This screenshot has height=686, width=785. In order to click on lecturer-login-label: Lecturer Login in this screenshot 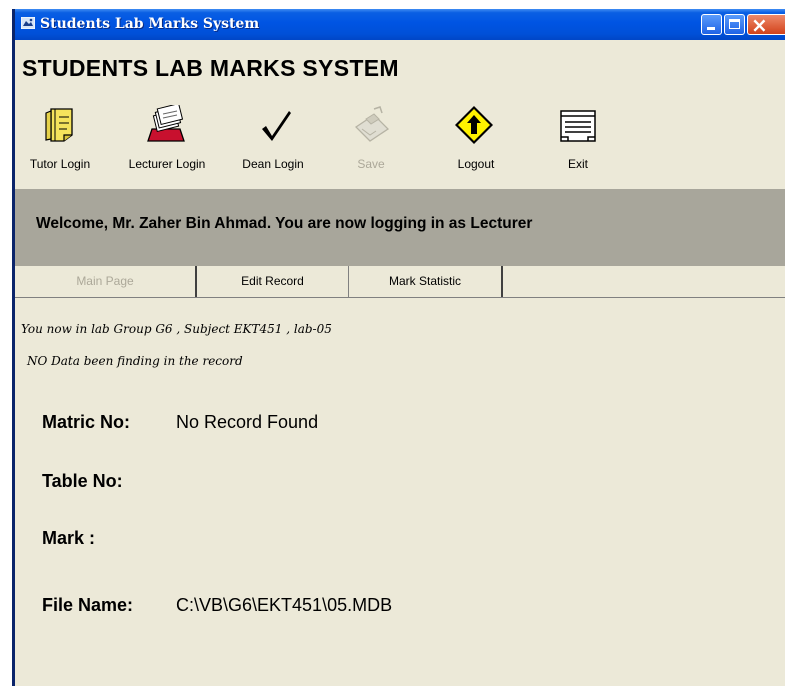, I will do `click(167, 164)`.